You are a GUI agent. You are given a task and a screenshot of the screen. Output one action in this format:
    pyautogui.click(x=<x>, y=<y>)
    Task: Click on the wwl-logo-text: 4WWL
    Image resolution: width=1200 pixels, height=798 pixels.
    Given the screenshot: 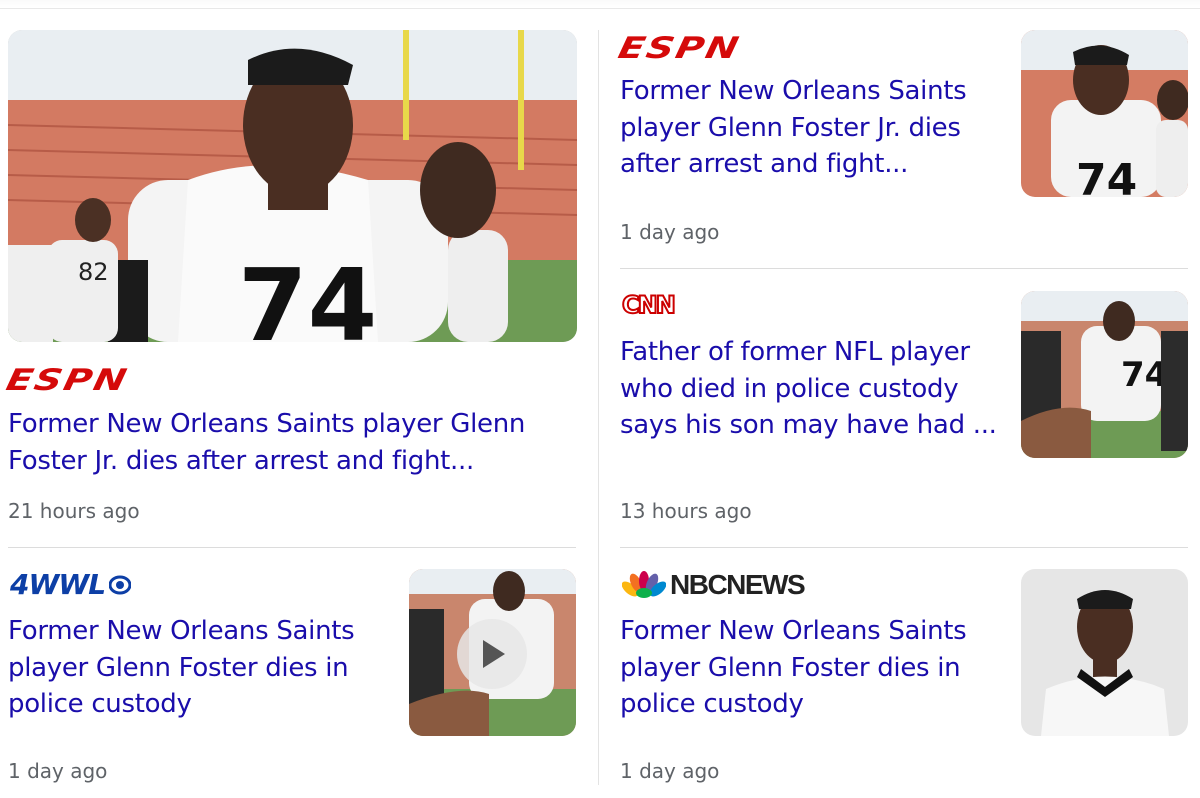 What is the action you would take?
    pyautogui.click(x=58, y=584)
    